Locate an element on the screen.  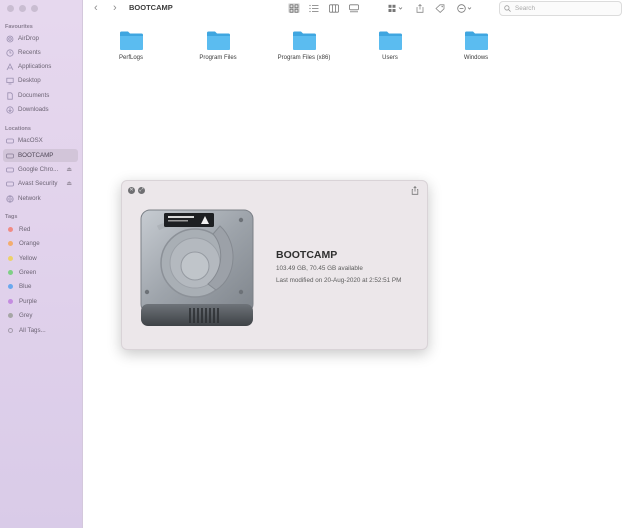
sidebar-item-documents: Documents is located at coordinates (40, 95).